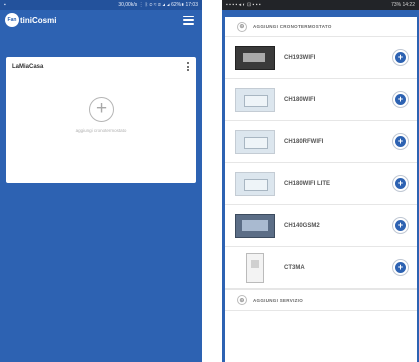  I want to click on status-bar: ▪ 30,00k/s ⋮ ᛒ ⊙ ≈ ⊘ ◢ ◢ 62%▮ 17:03, so click(101, 5).